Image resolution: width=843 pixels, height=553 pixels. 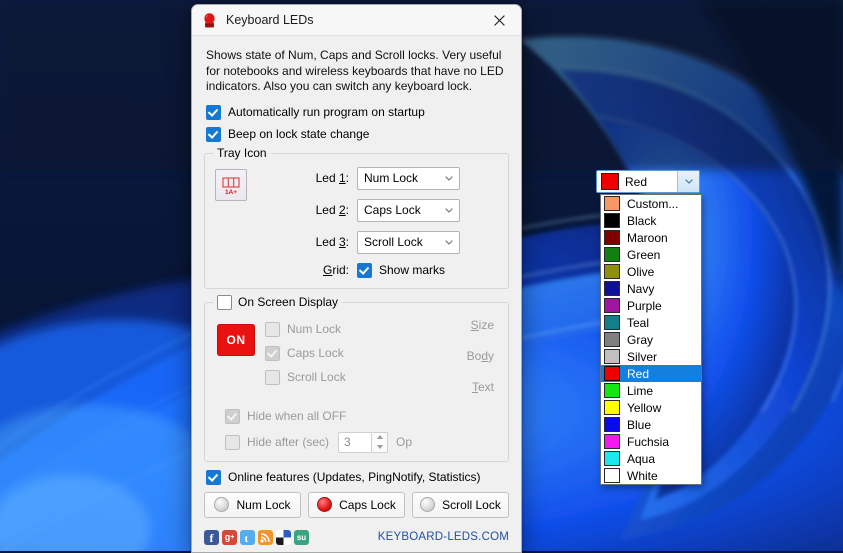 What do you see at coordinates (651, 237) in the screenshot?
I see `color-option-maroon: Maroon` at bounding box center [651, 237].